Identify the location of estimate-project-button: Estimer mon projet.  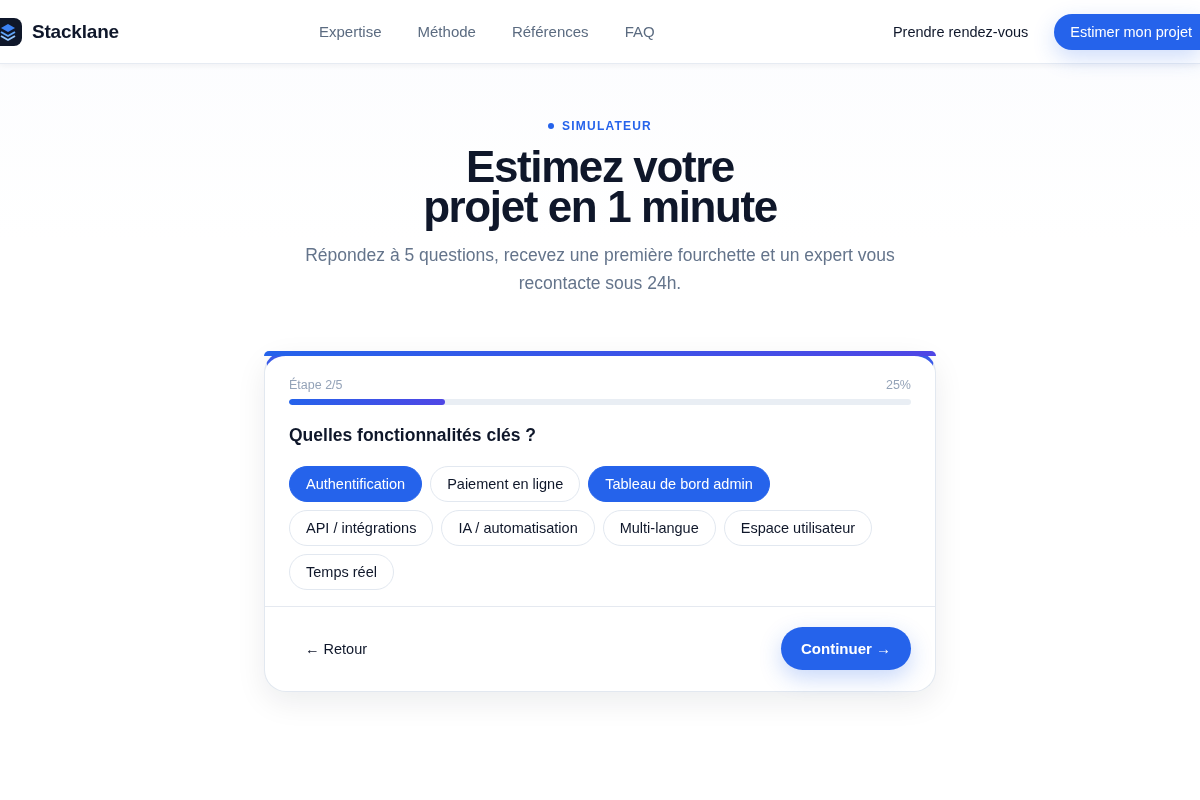
(1127, 31).